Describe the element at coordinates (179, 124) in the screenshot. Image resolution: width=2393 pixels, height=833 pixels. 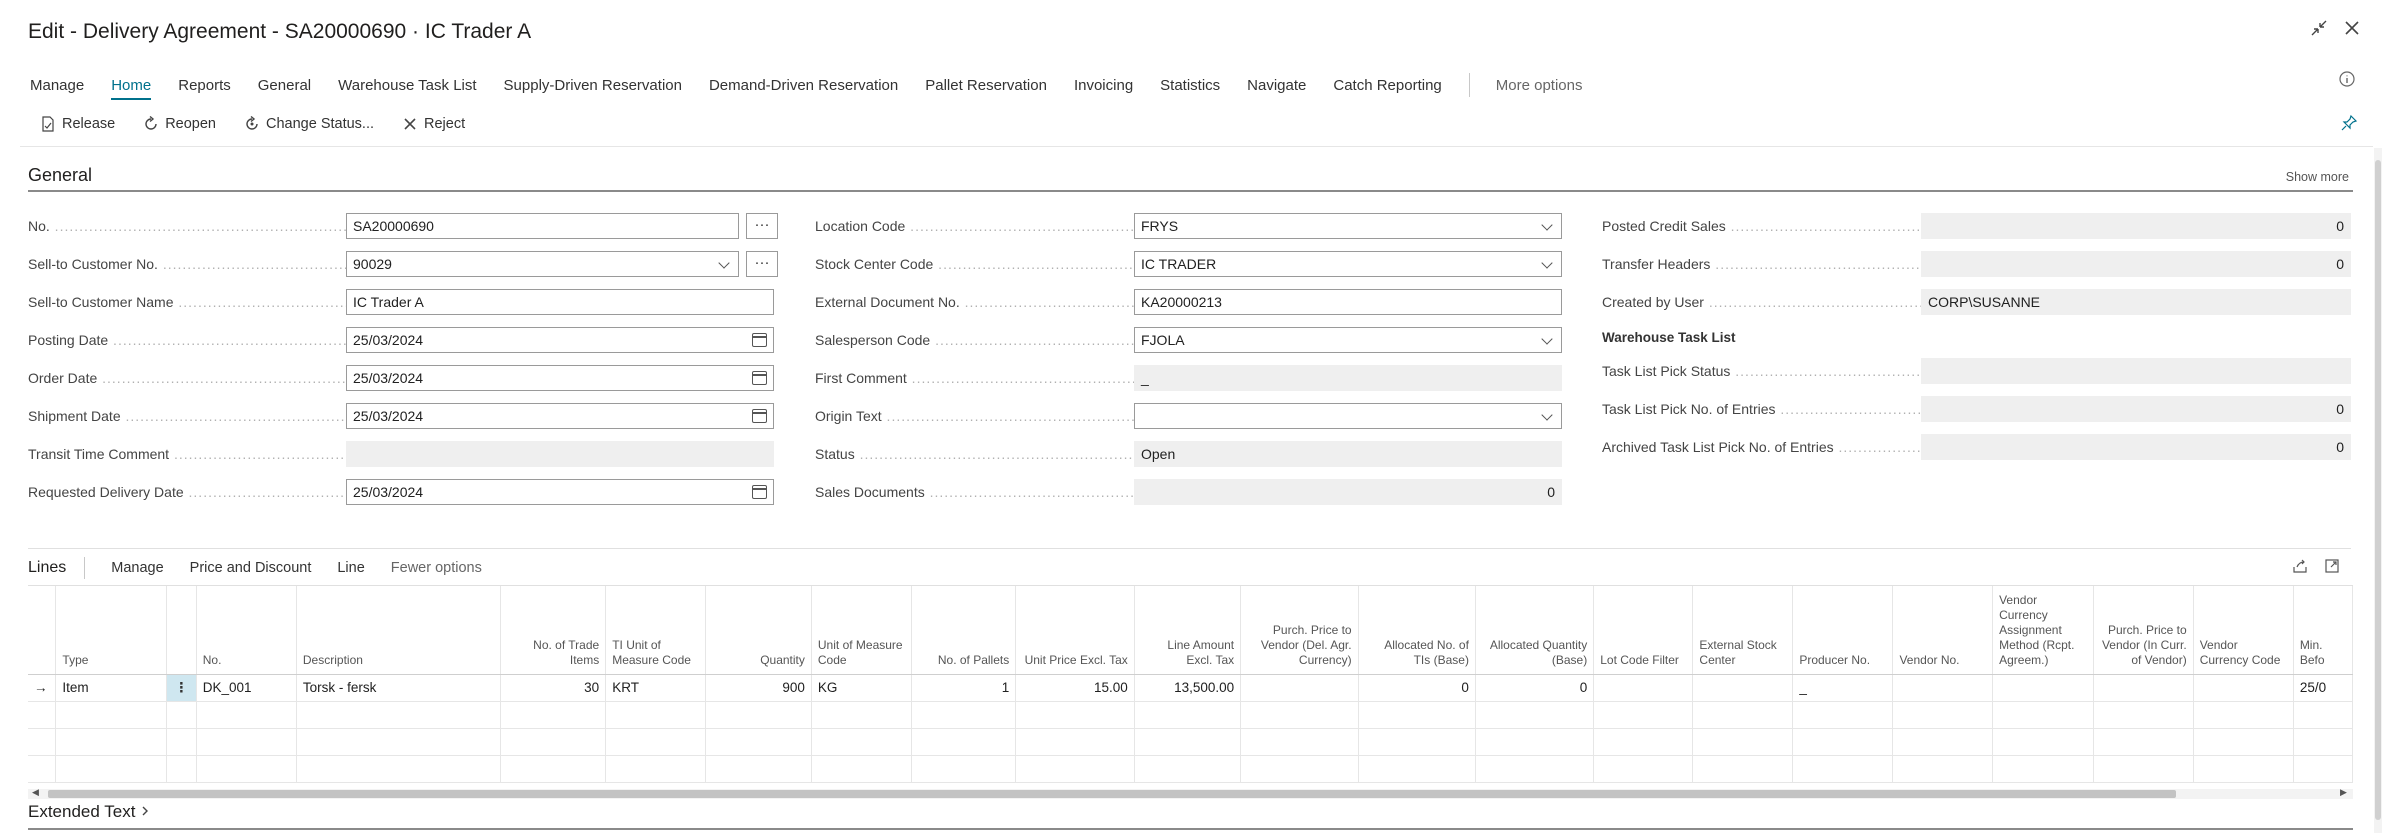
I see `reopen-button: Reopen` at that location.